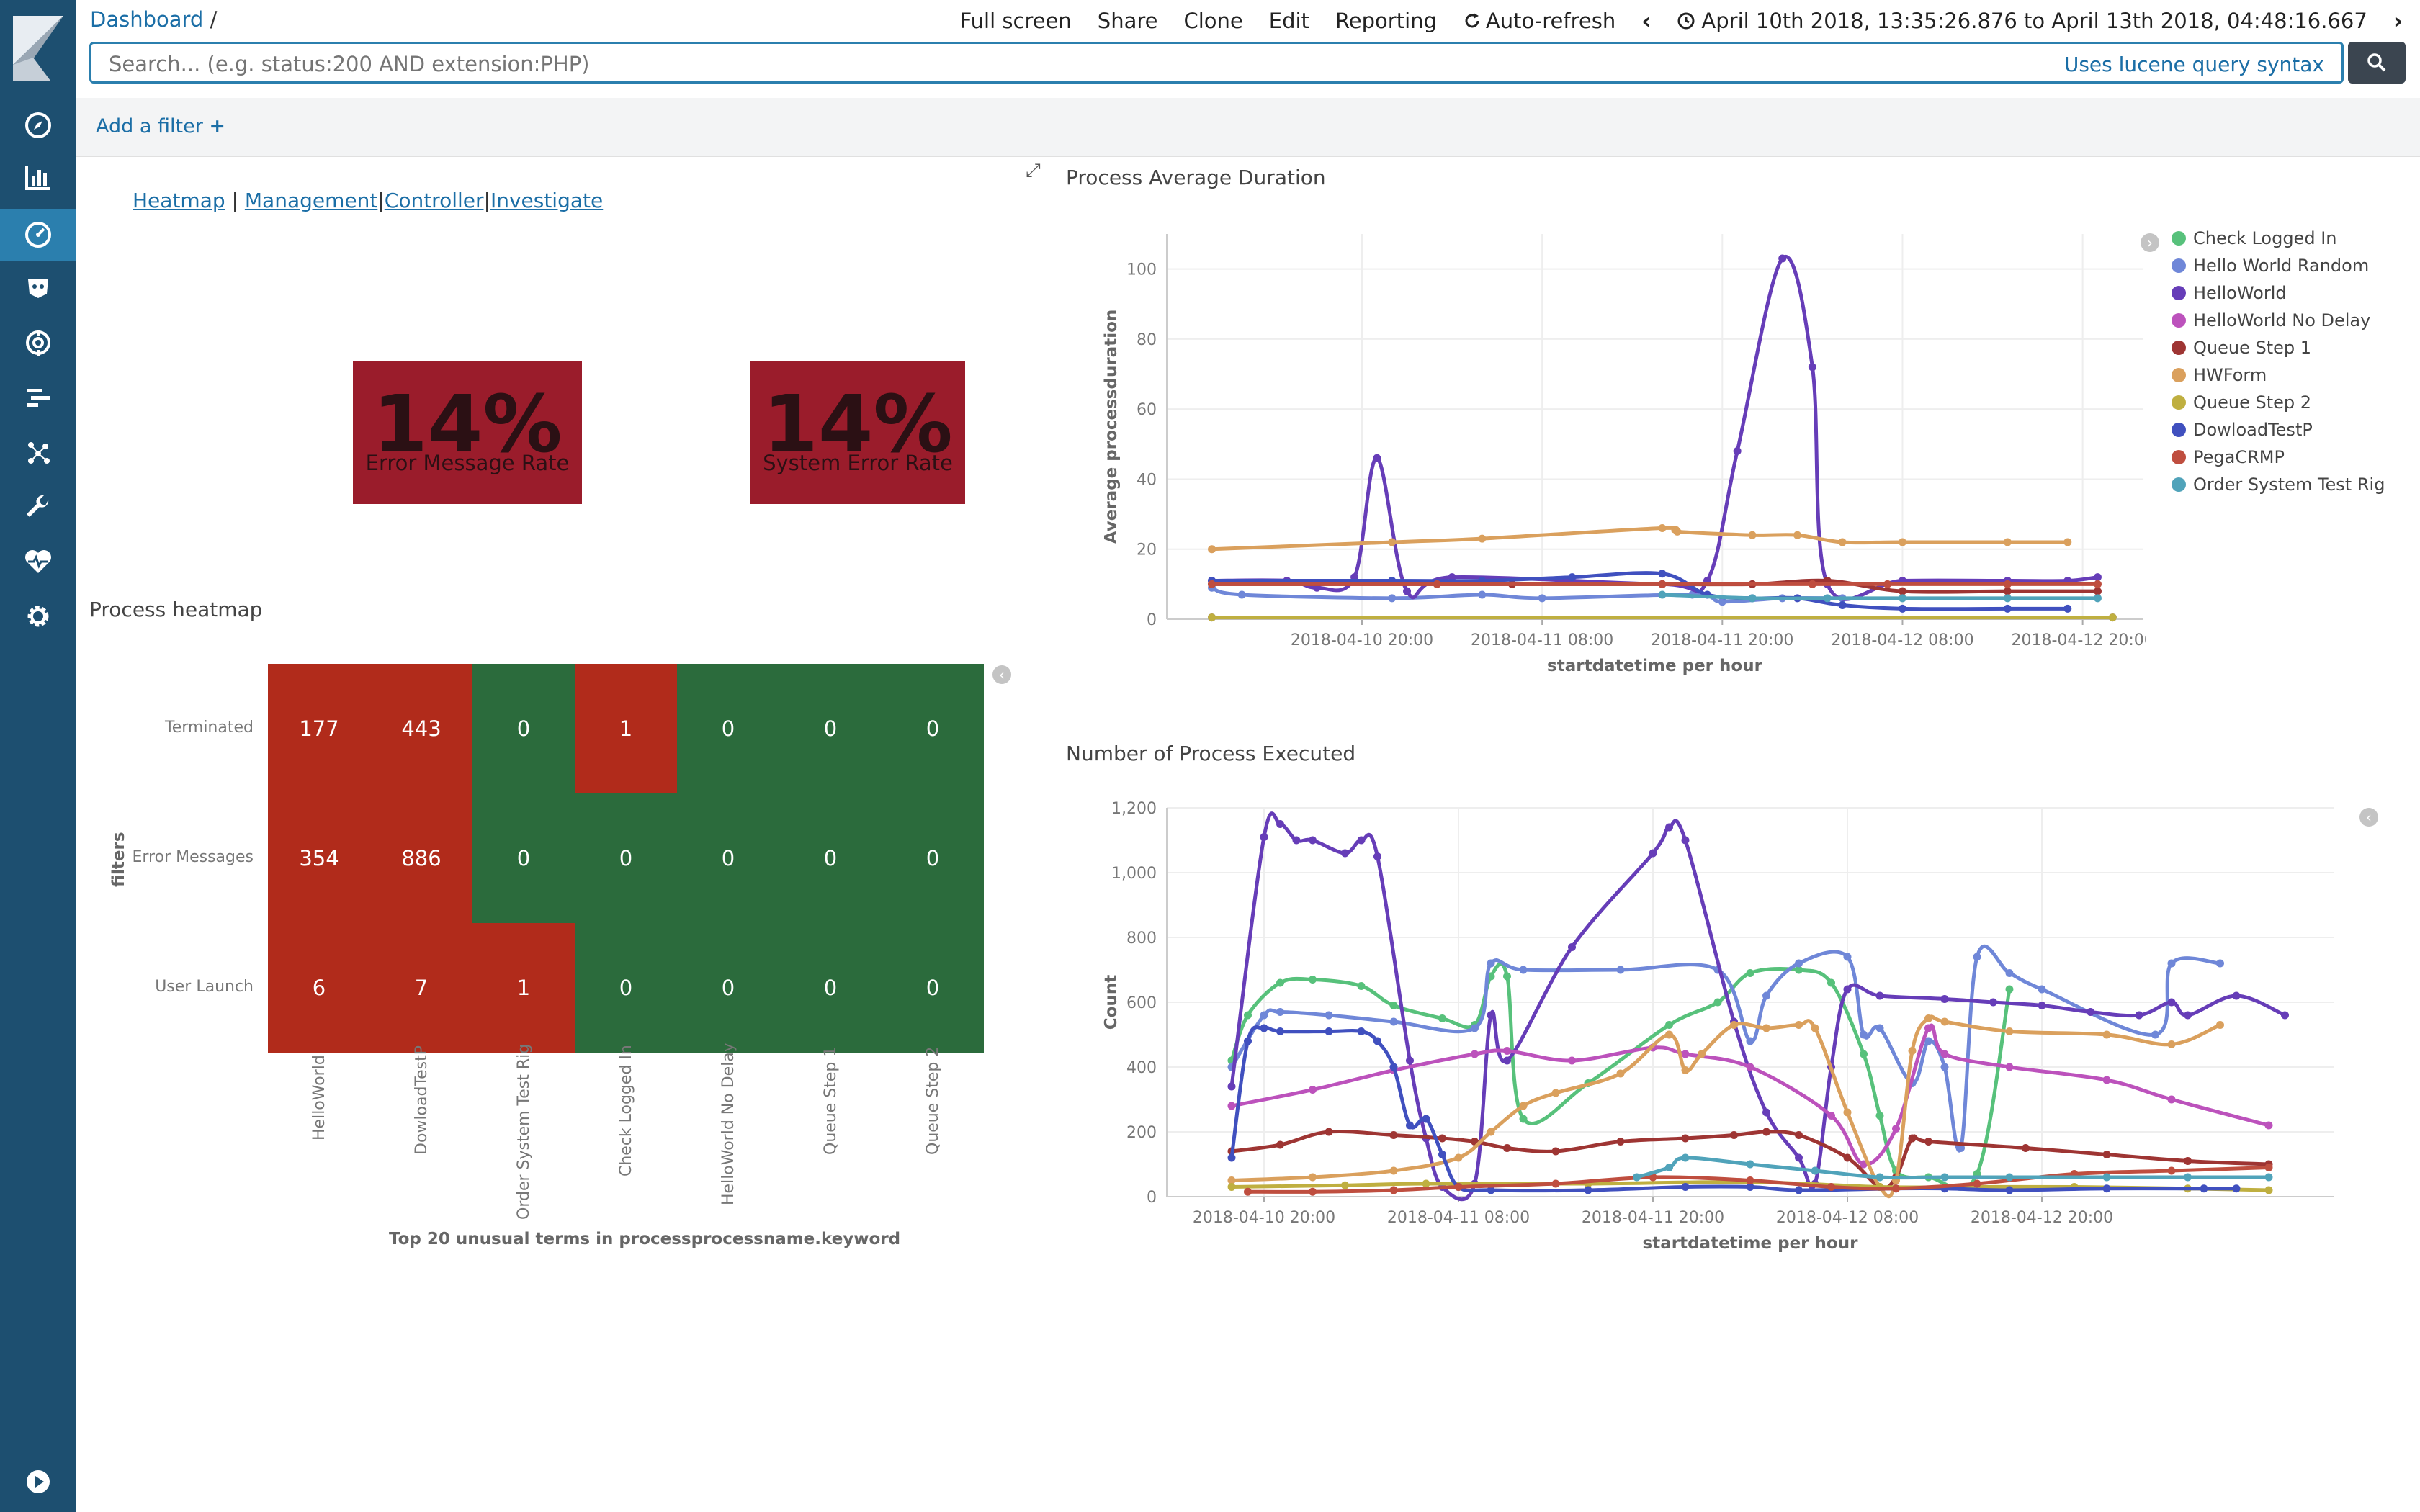  What do you see at coordinates (38, 343) in the screenshot?
I see `machine-learning-icon` at bounding box center [38, 343].